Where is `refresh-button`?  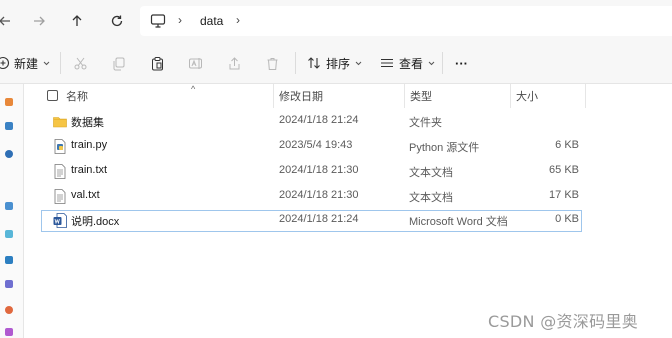
refresh-button is located at coordinates (117, 21).